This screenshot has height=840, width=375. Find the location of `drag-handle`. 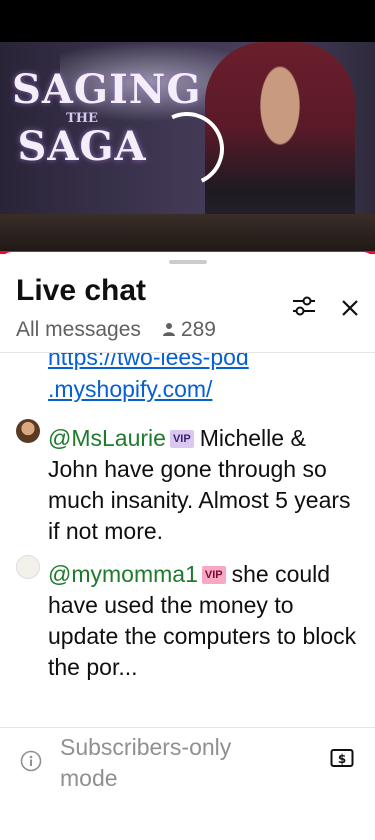

drag-handle is located at coordinates (188, 262).